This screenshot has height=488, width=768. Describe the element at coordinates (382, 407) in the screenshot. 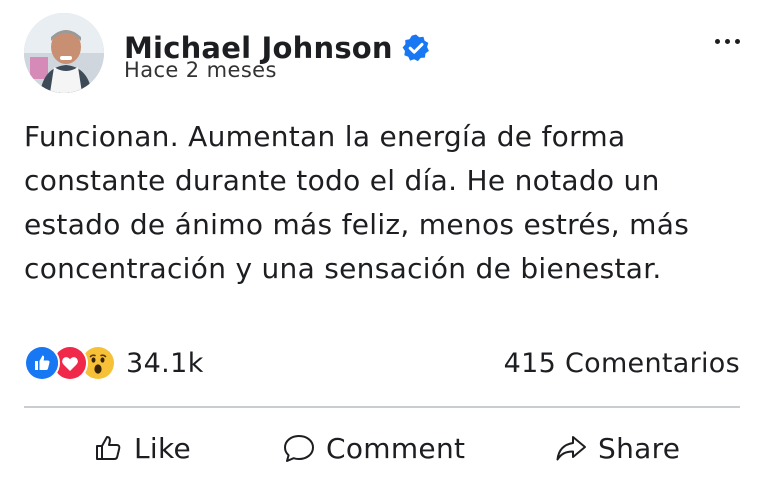

I see `divider` at that location.